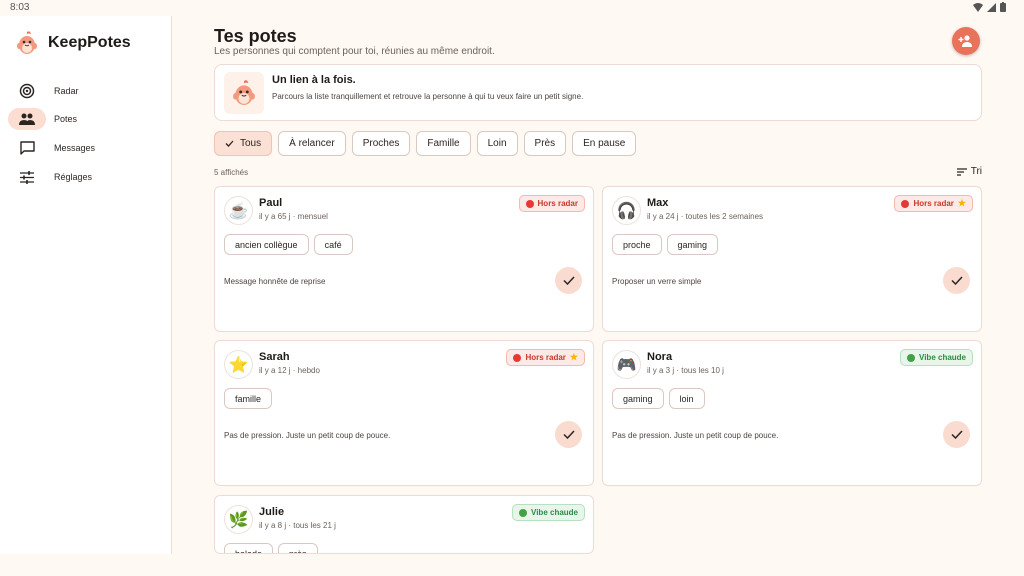 The image size is (1024, 576). What do you see at coordinates (293, 216) in the screenshot?
I see `friend-meta: il y a 65 j · mensuel` at bounding box center [293, 216].